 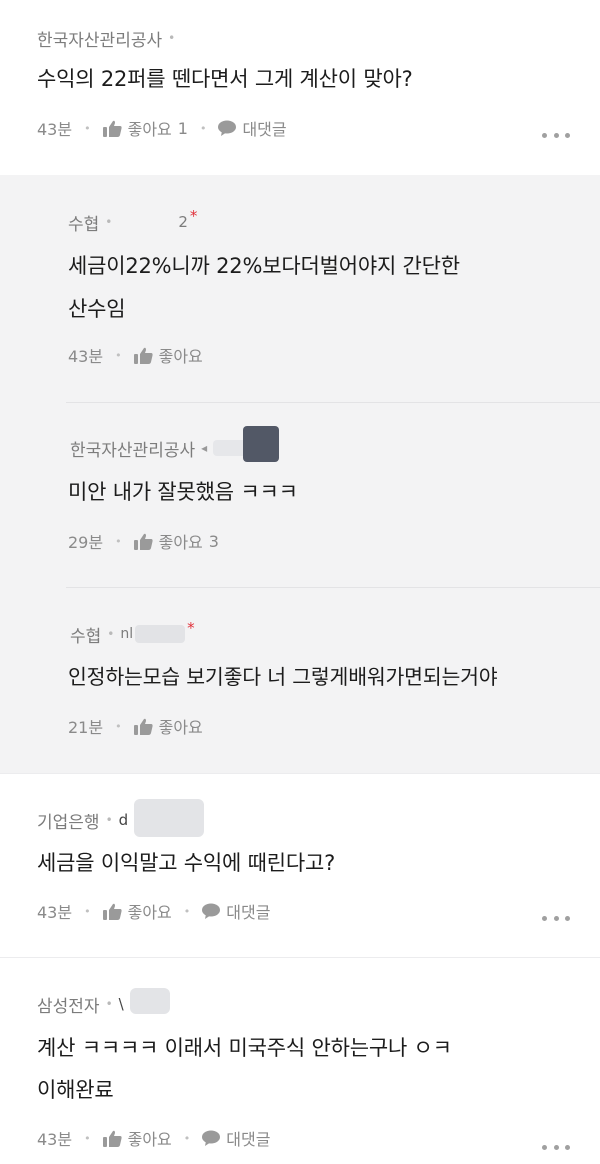 What do you see at coordinates (121, 1004) in the screenshot?
I see `author-nickname: \` at bounding box center [121, 1004].